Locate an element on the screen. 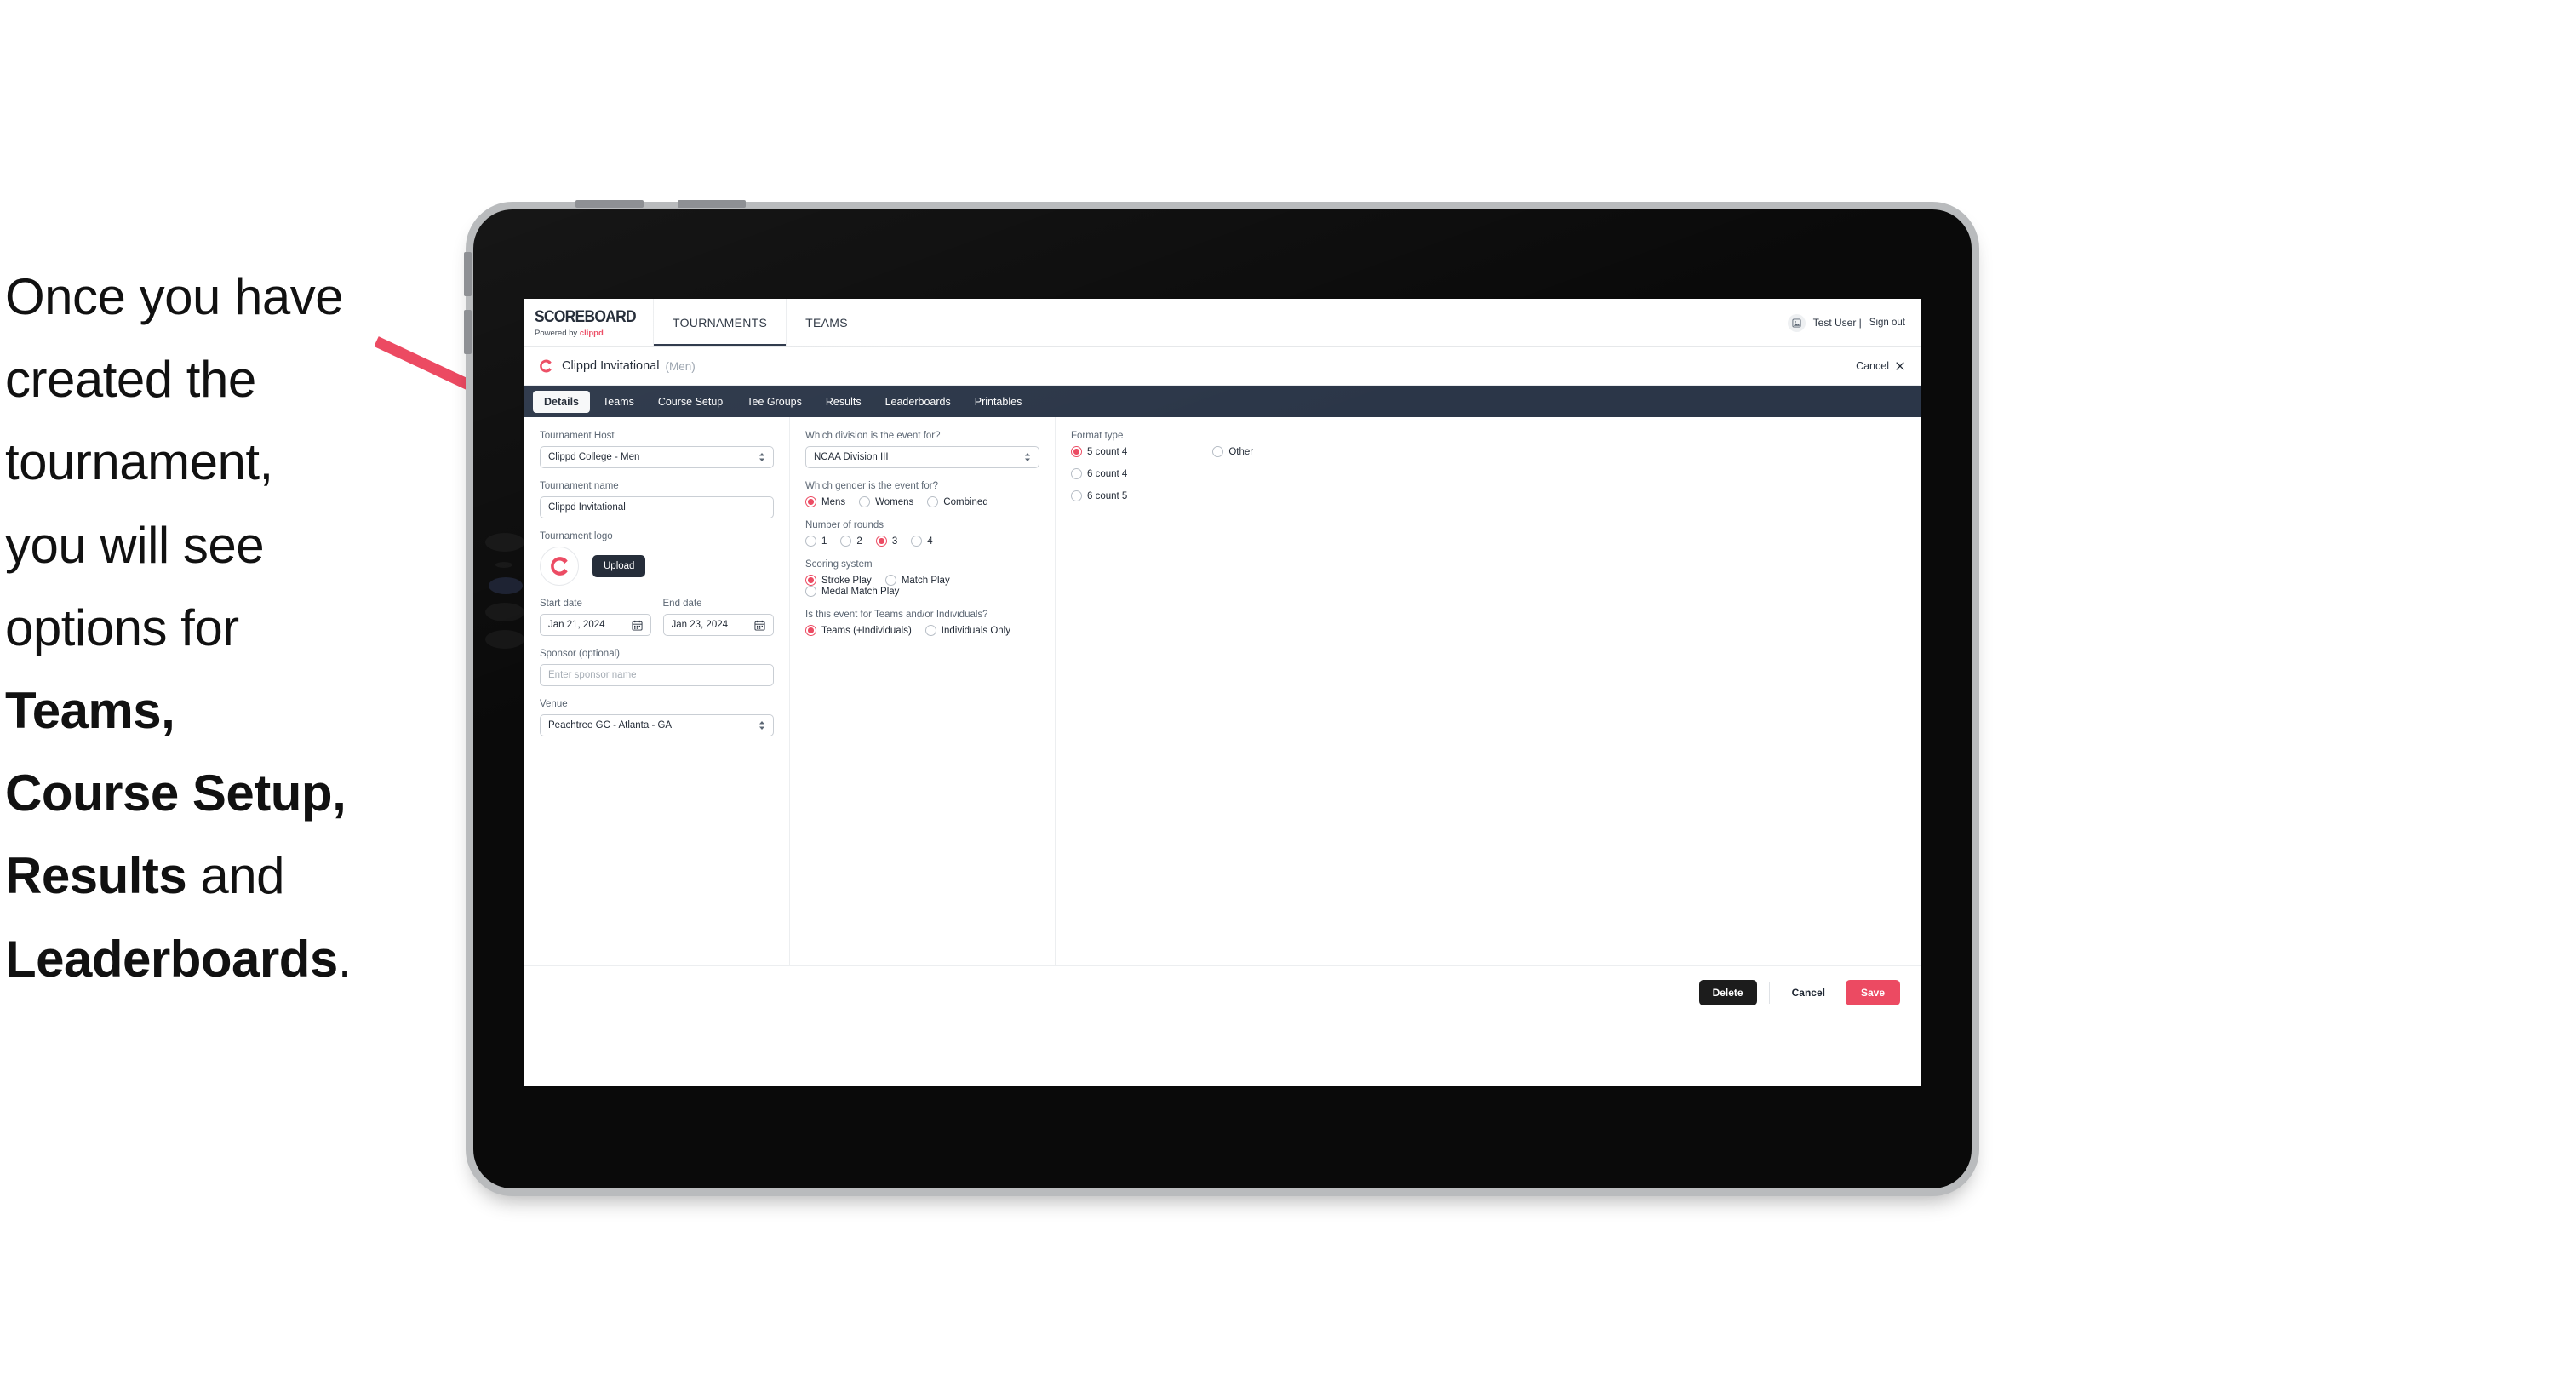  radio-rounds-3: 3 is located at coordinates (886, 541).